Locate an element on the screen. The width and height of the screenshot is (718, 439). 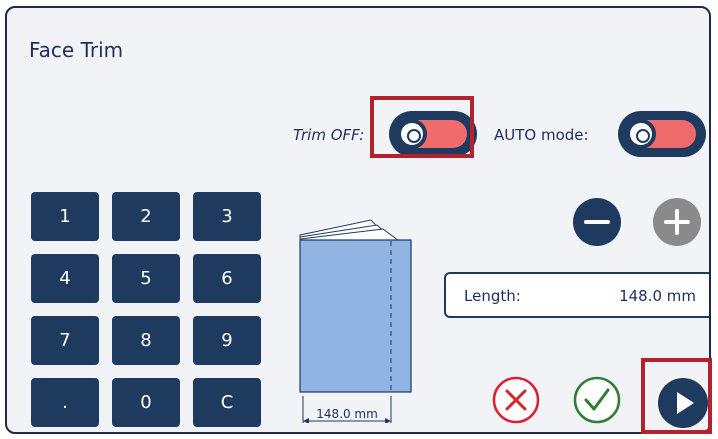
trim-toggle is located at coordinates (433, 134).